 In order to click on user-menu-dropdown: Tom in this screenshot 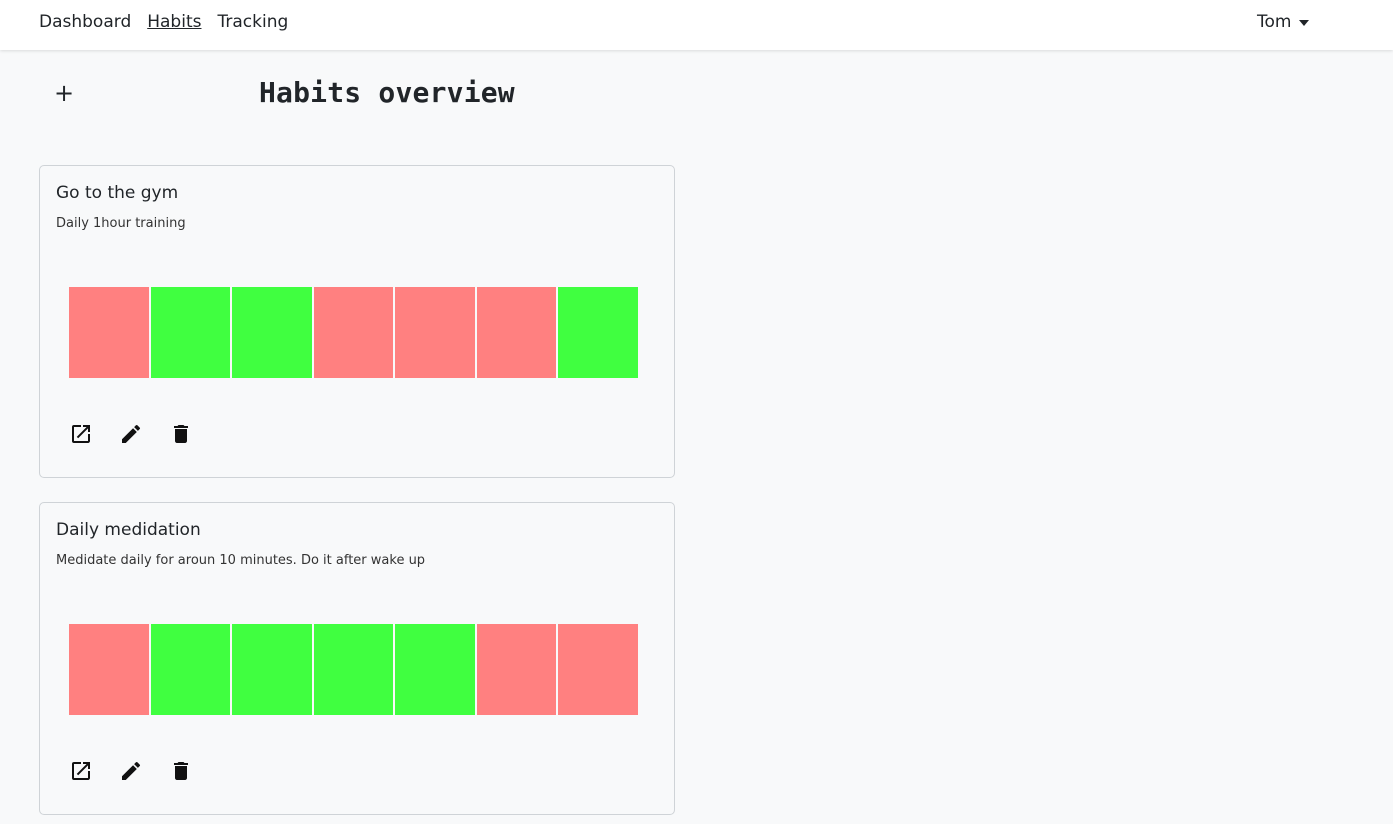, I will do `click(1283, 22)`.